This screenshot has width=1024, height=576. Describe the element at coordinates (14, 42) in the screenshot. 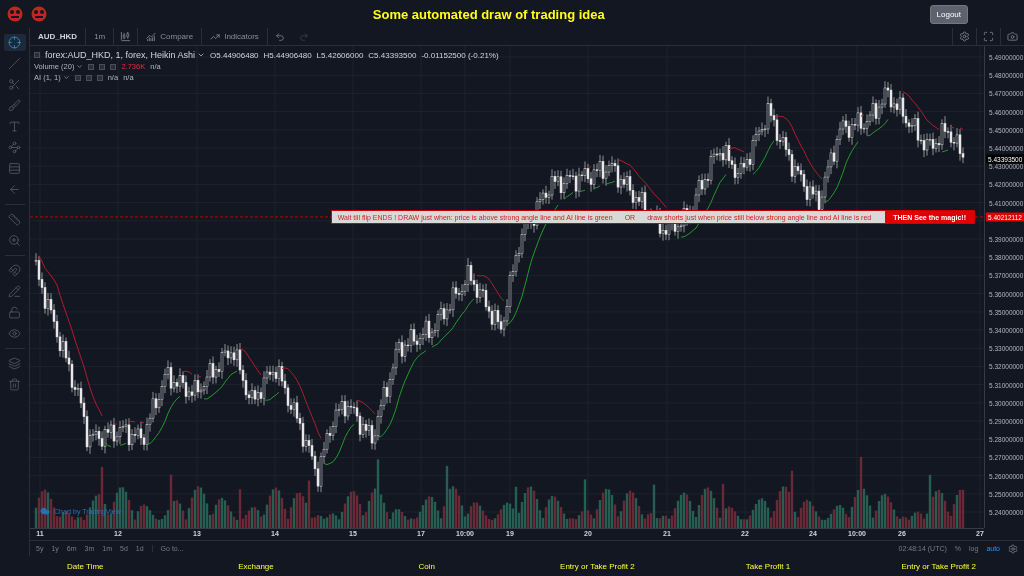

I see `crosshair-icon` at that location.